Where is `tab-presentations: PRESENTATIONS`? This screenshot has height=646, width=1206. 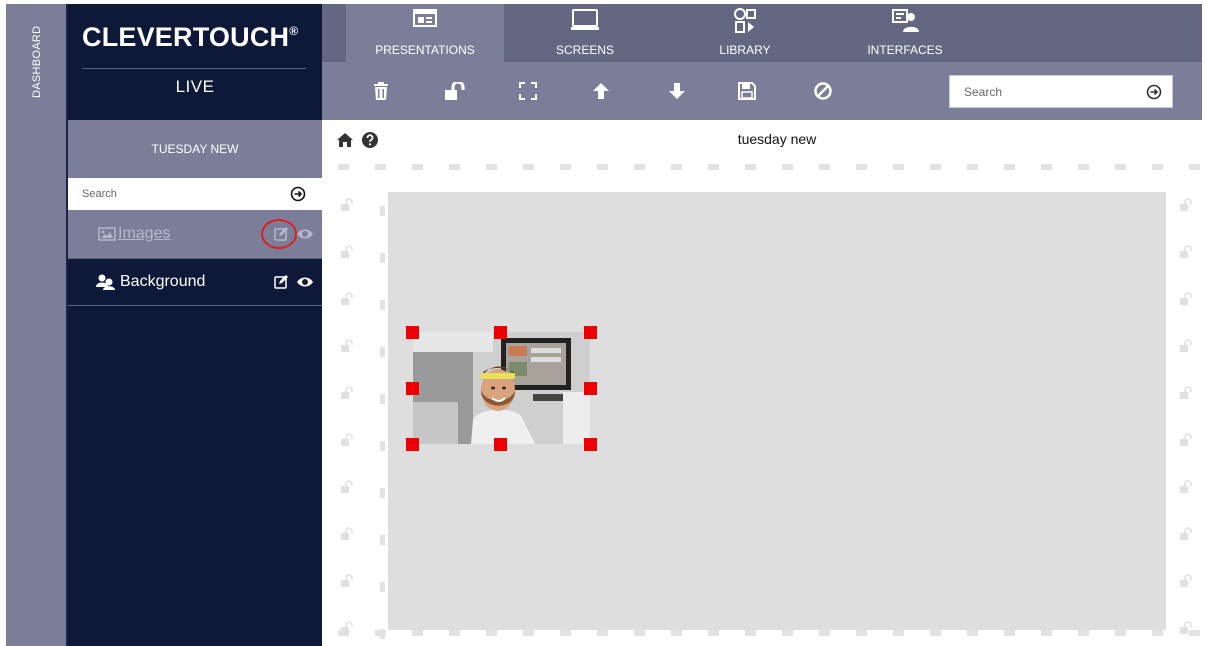 tab-presentations: PRESENTATIONS is located at coordinates (425, 33).